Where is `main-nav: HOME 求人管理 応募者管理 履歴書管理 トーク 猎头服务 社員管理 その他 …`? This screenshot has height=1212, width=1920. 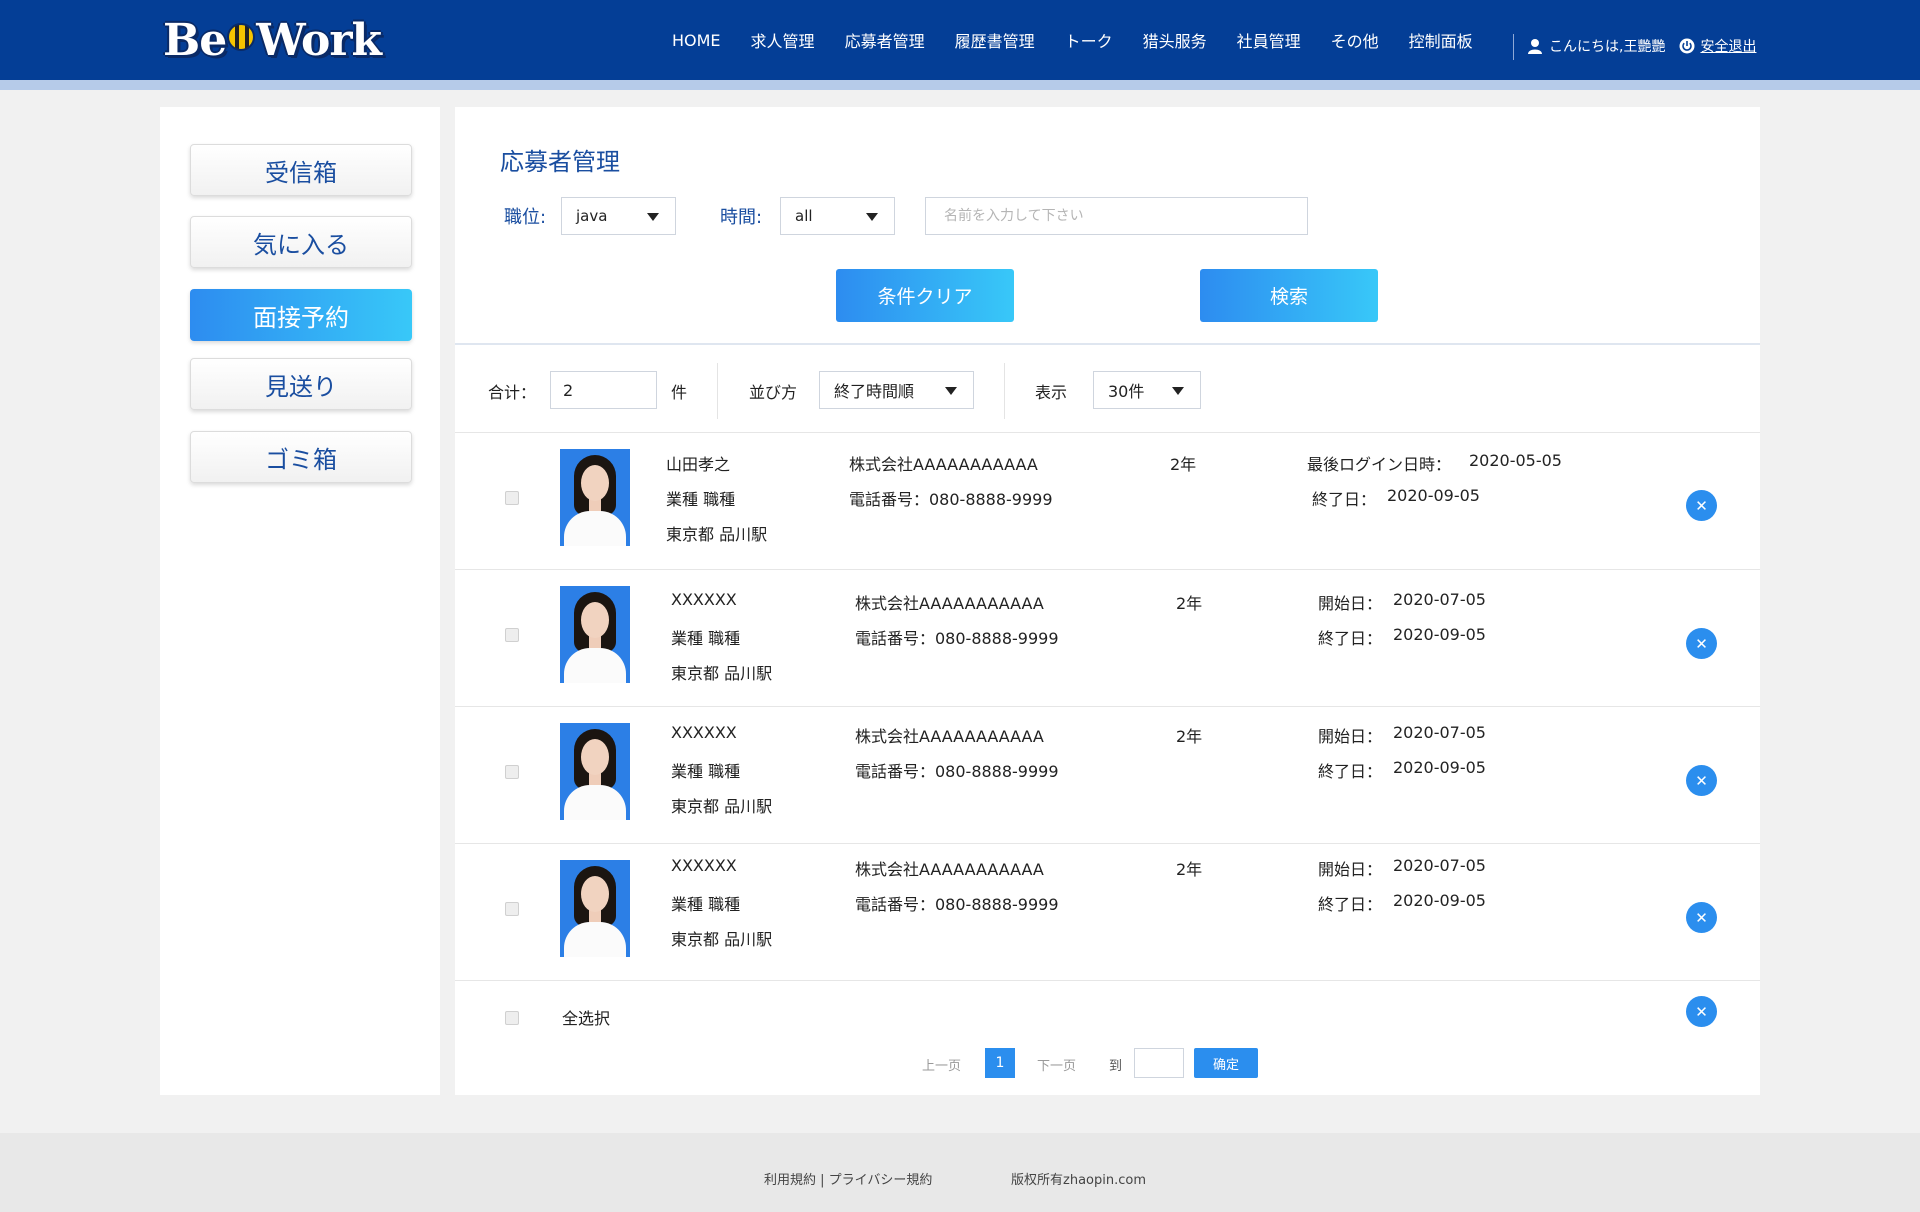 main-nav: HOME 求人管理 応募者管理 履歴書管理 トーク 猎头服务 社員管理 その他 … is located at coordinates (1087, 40).